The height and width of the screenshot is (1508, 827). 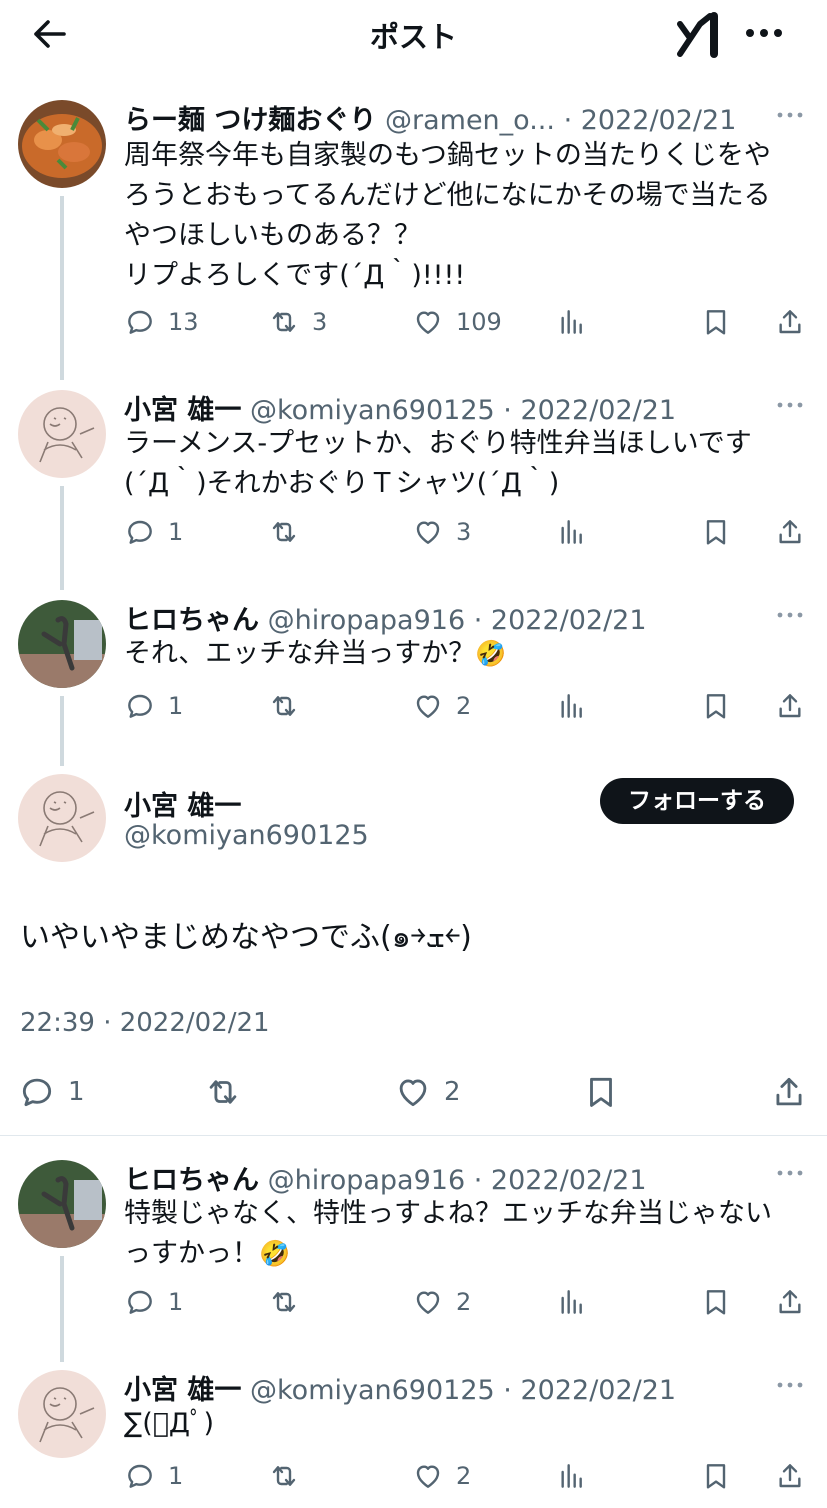 What do you see at coordinates (145, 1023) in the screenshot?
I see `post-timestamp: 22:39 · 2022/02/21` at bounding box center [145, 1023].